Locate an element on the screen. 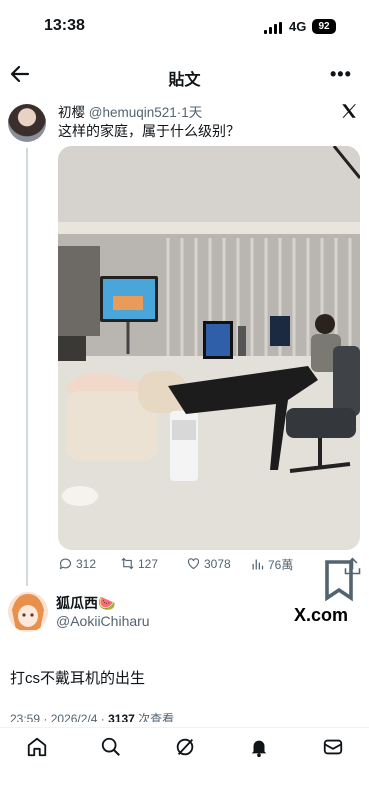  x-com-watermark: X.com is located at coordinates (321, 615).